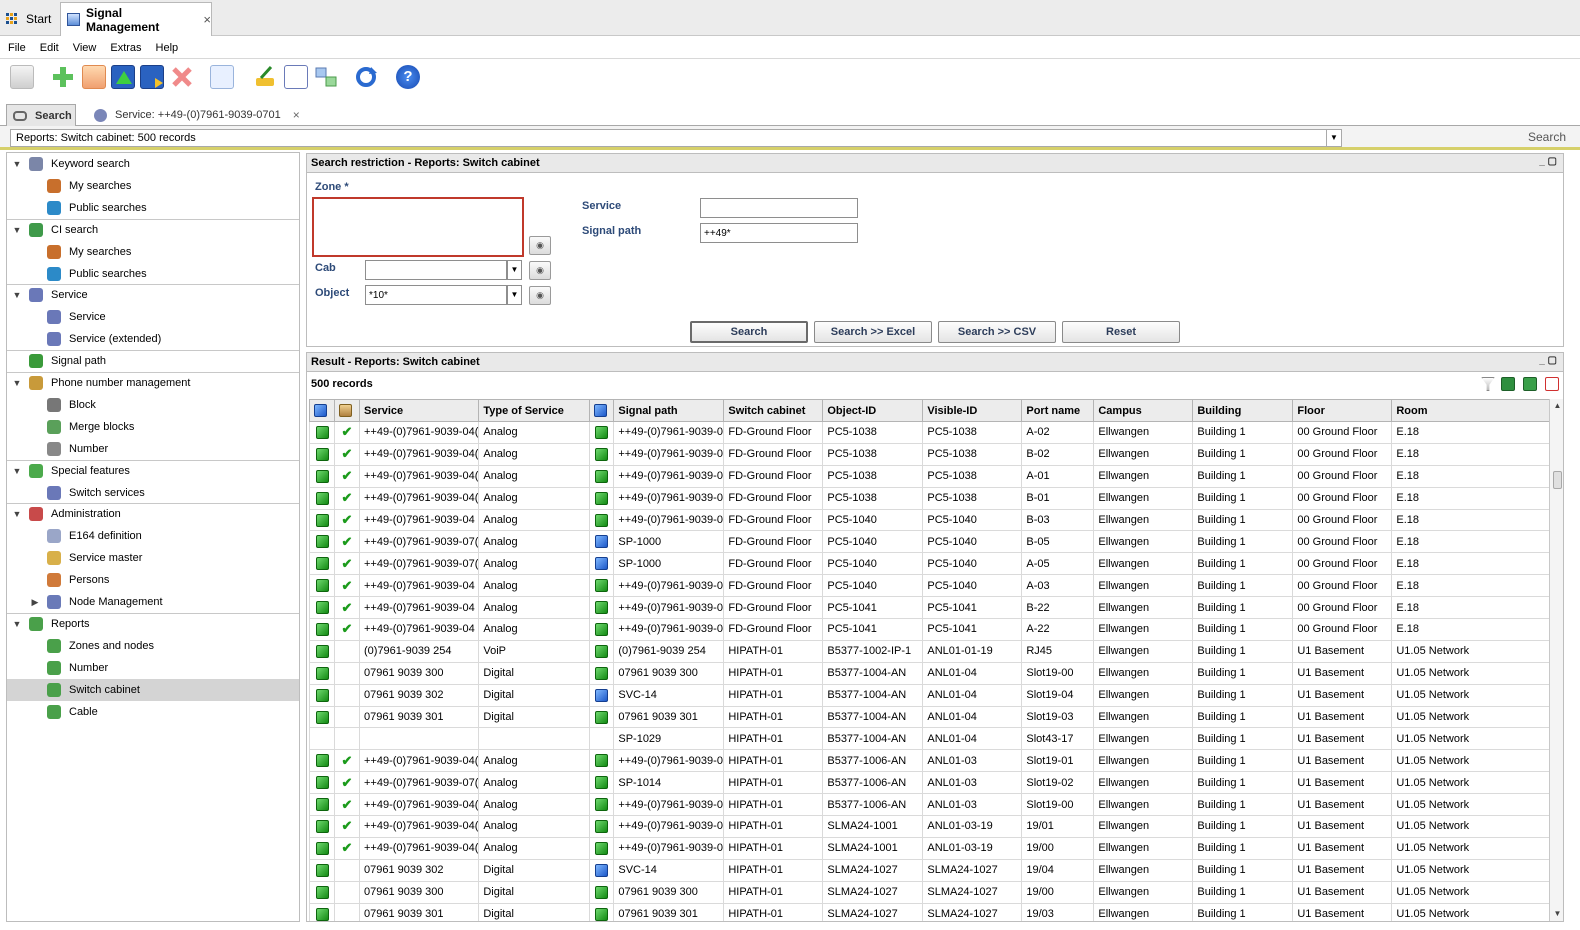  I want to click on start-tab: Start, so click(29, 19).